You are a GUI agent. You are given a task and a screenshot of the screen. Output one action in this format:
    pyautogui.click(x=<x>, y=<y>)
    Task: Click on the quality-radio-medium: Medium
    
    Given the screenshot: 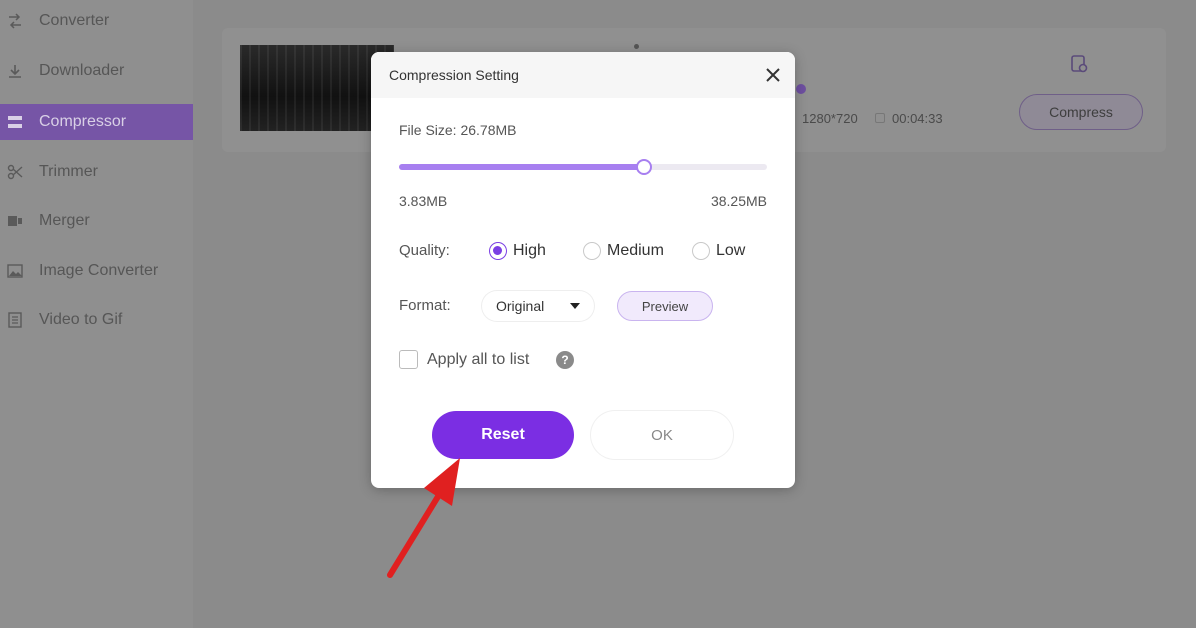 What is the action you would take?
    pyautogui.click(x=623, y=251)
    